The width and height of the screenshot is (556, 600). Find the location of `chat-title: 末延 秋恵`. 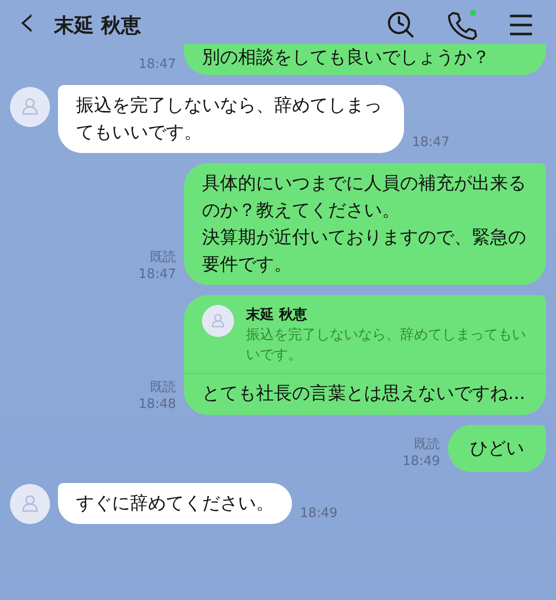

chat-title: 末延 秋恵 is located at coordinates (98, 25).